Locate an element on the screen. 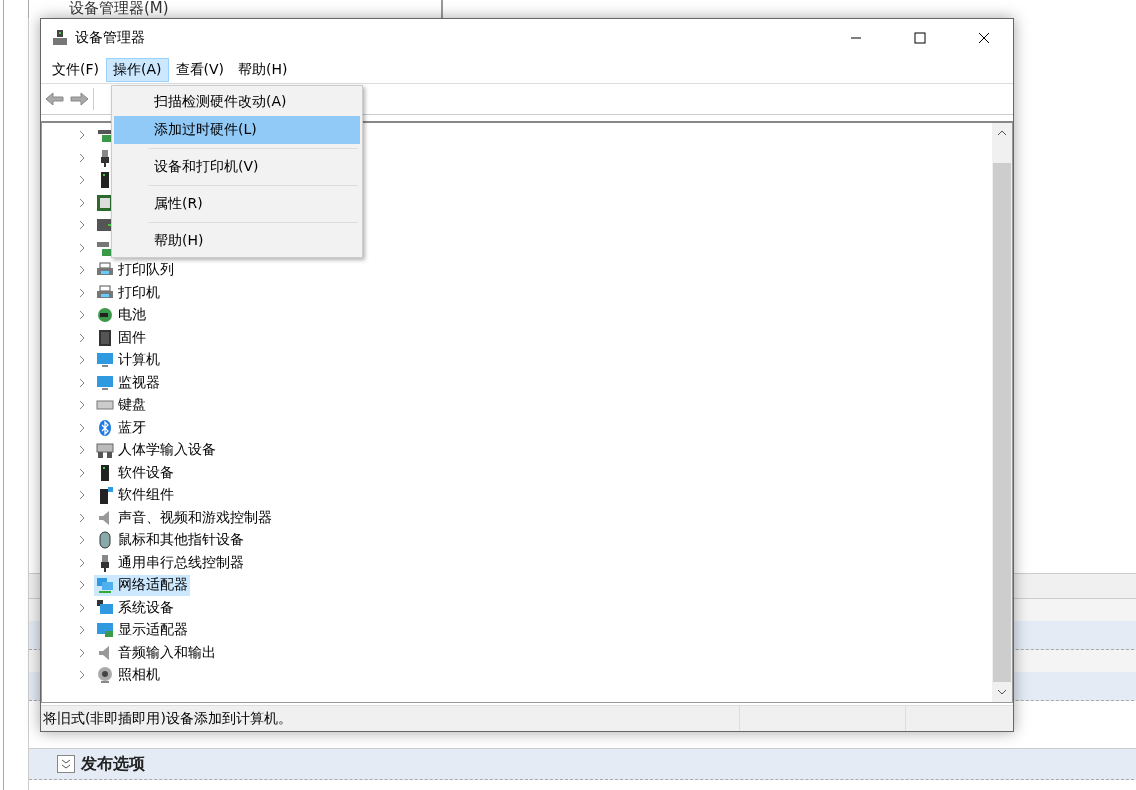  menu-item: 属性(R) is located at coordinates (237, 204).